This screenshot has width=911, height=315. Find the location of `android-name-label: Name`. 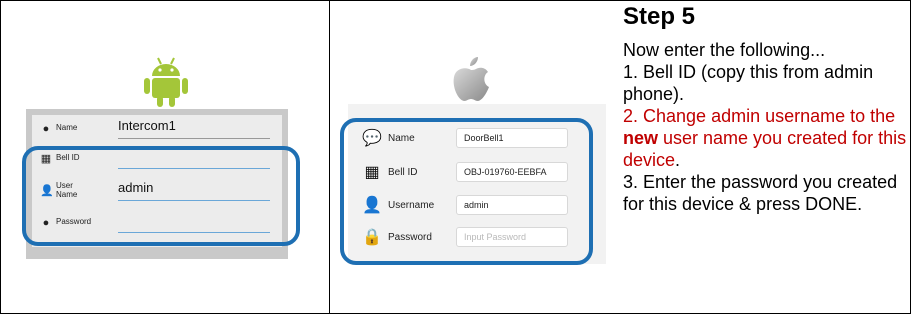

android-name-label: Name is located at coordinates (67, 127).